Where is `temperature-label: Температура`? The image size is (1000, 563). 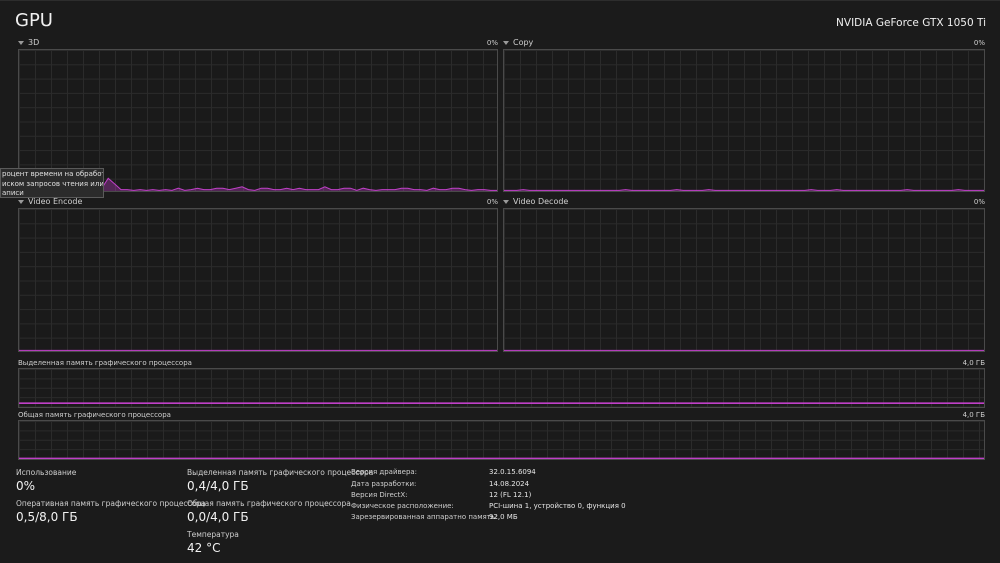 temperature-label: Температура is located at coordinates (213, 534).